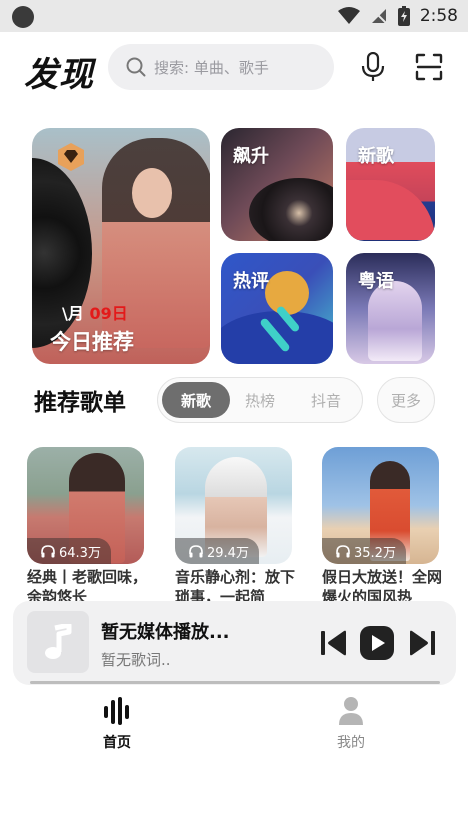 The height and width of the screenshot is (833, 468). Describe the element at coordinates (406, 400) in the screenshot. I see `more-button: 更多` at that location.